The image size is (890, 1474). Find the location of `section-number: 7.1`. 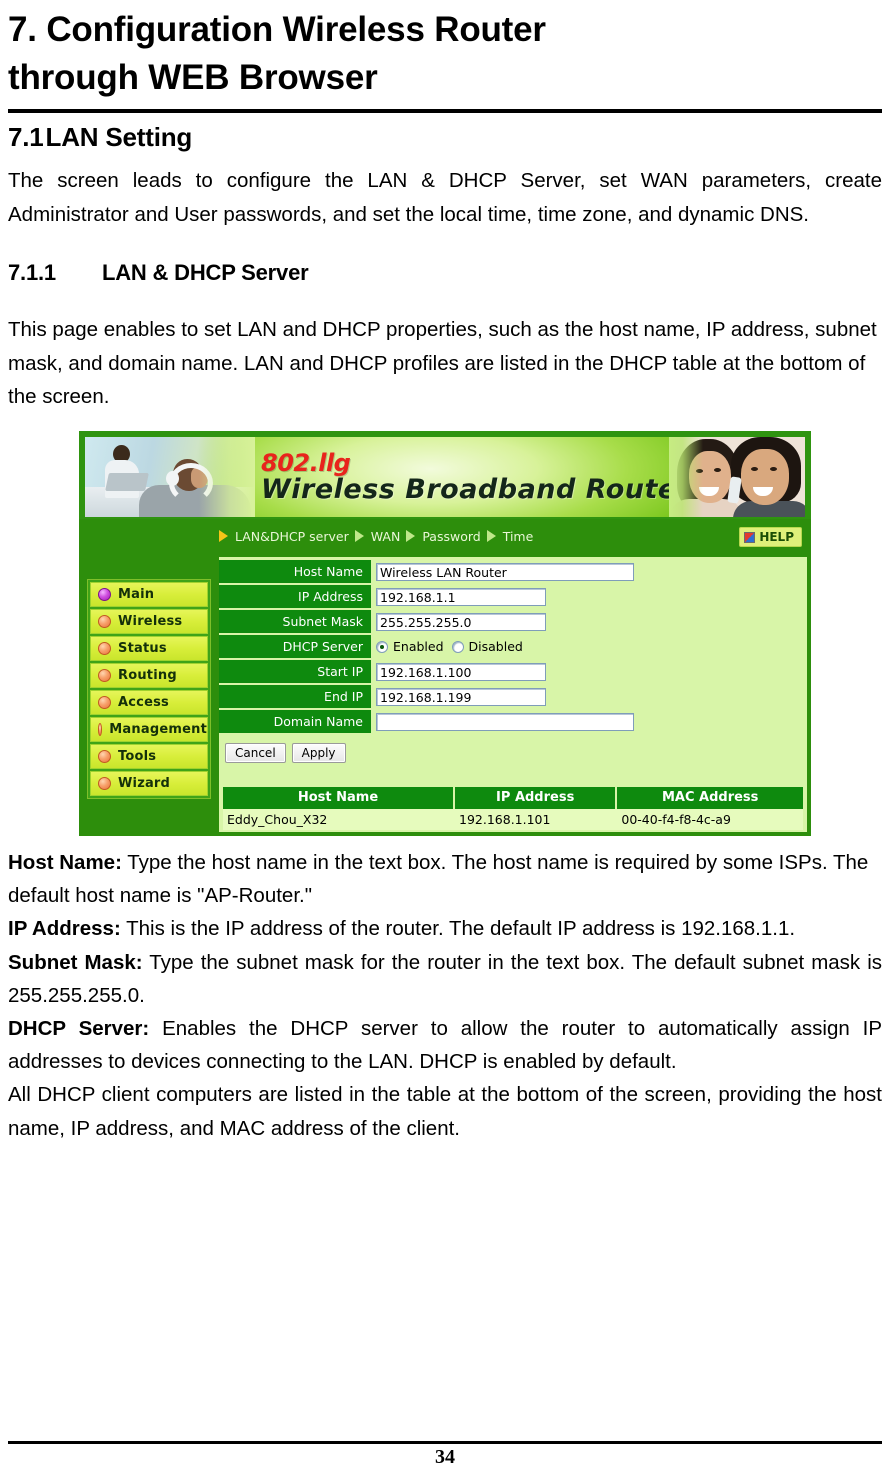

section-number: 7.1 is located at coordinates (26, 136).